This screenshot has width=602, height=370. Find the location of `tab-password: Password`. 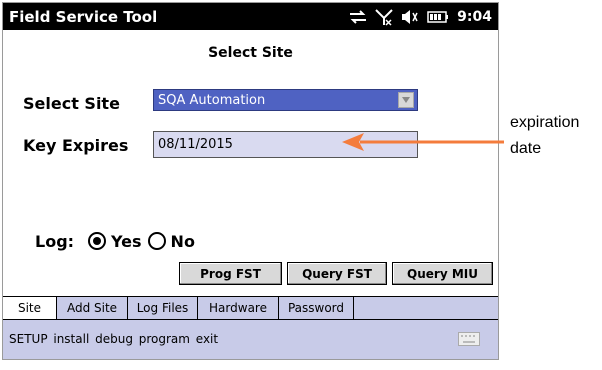

tab-password: Password is located at coordinates (316, 308).